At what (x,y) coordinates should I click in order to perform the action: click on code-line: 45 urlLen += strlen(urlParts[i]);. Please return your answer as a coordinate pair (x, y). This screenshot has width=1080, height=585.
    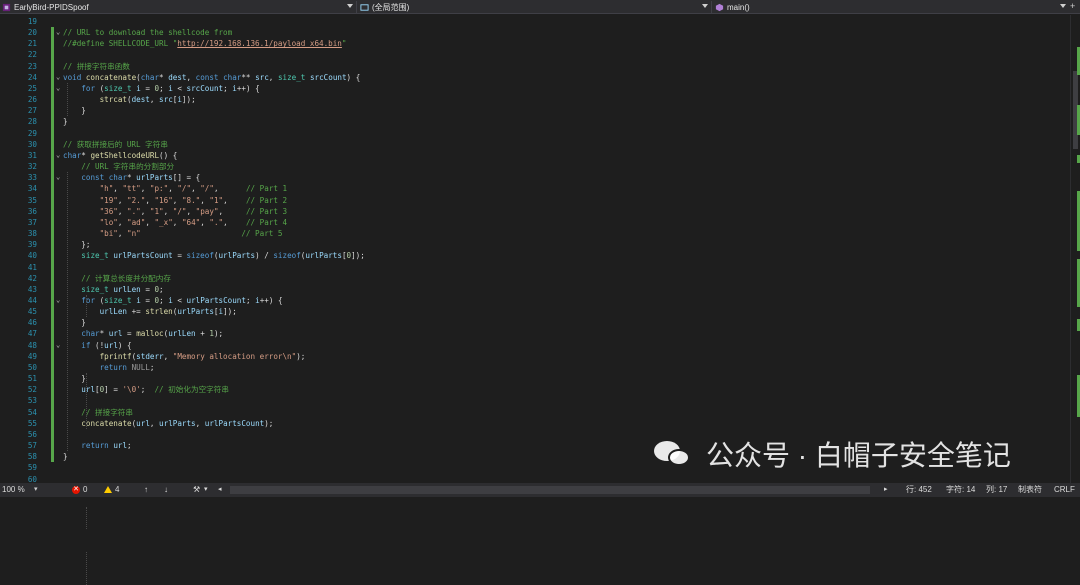
    Looking at the image, I should click on (532, 311).